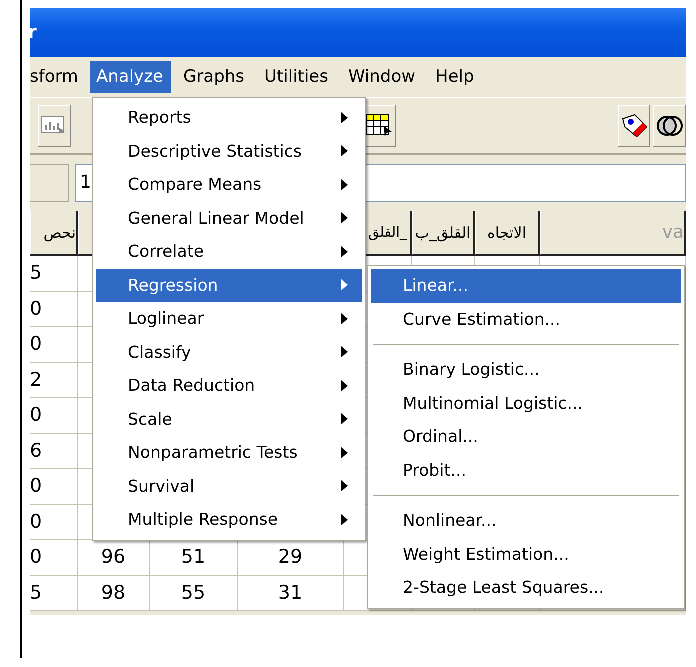 The image size is (696, 667). Describe the element at coordinates (380, 125) in the screenshot. I see `table-button` at that location.